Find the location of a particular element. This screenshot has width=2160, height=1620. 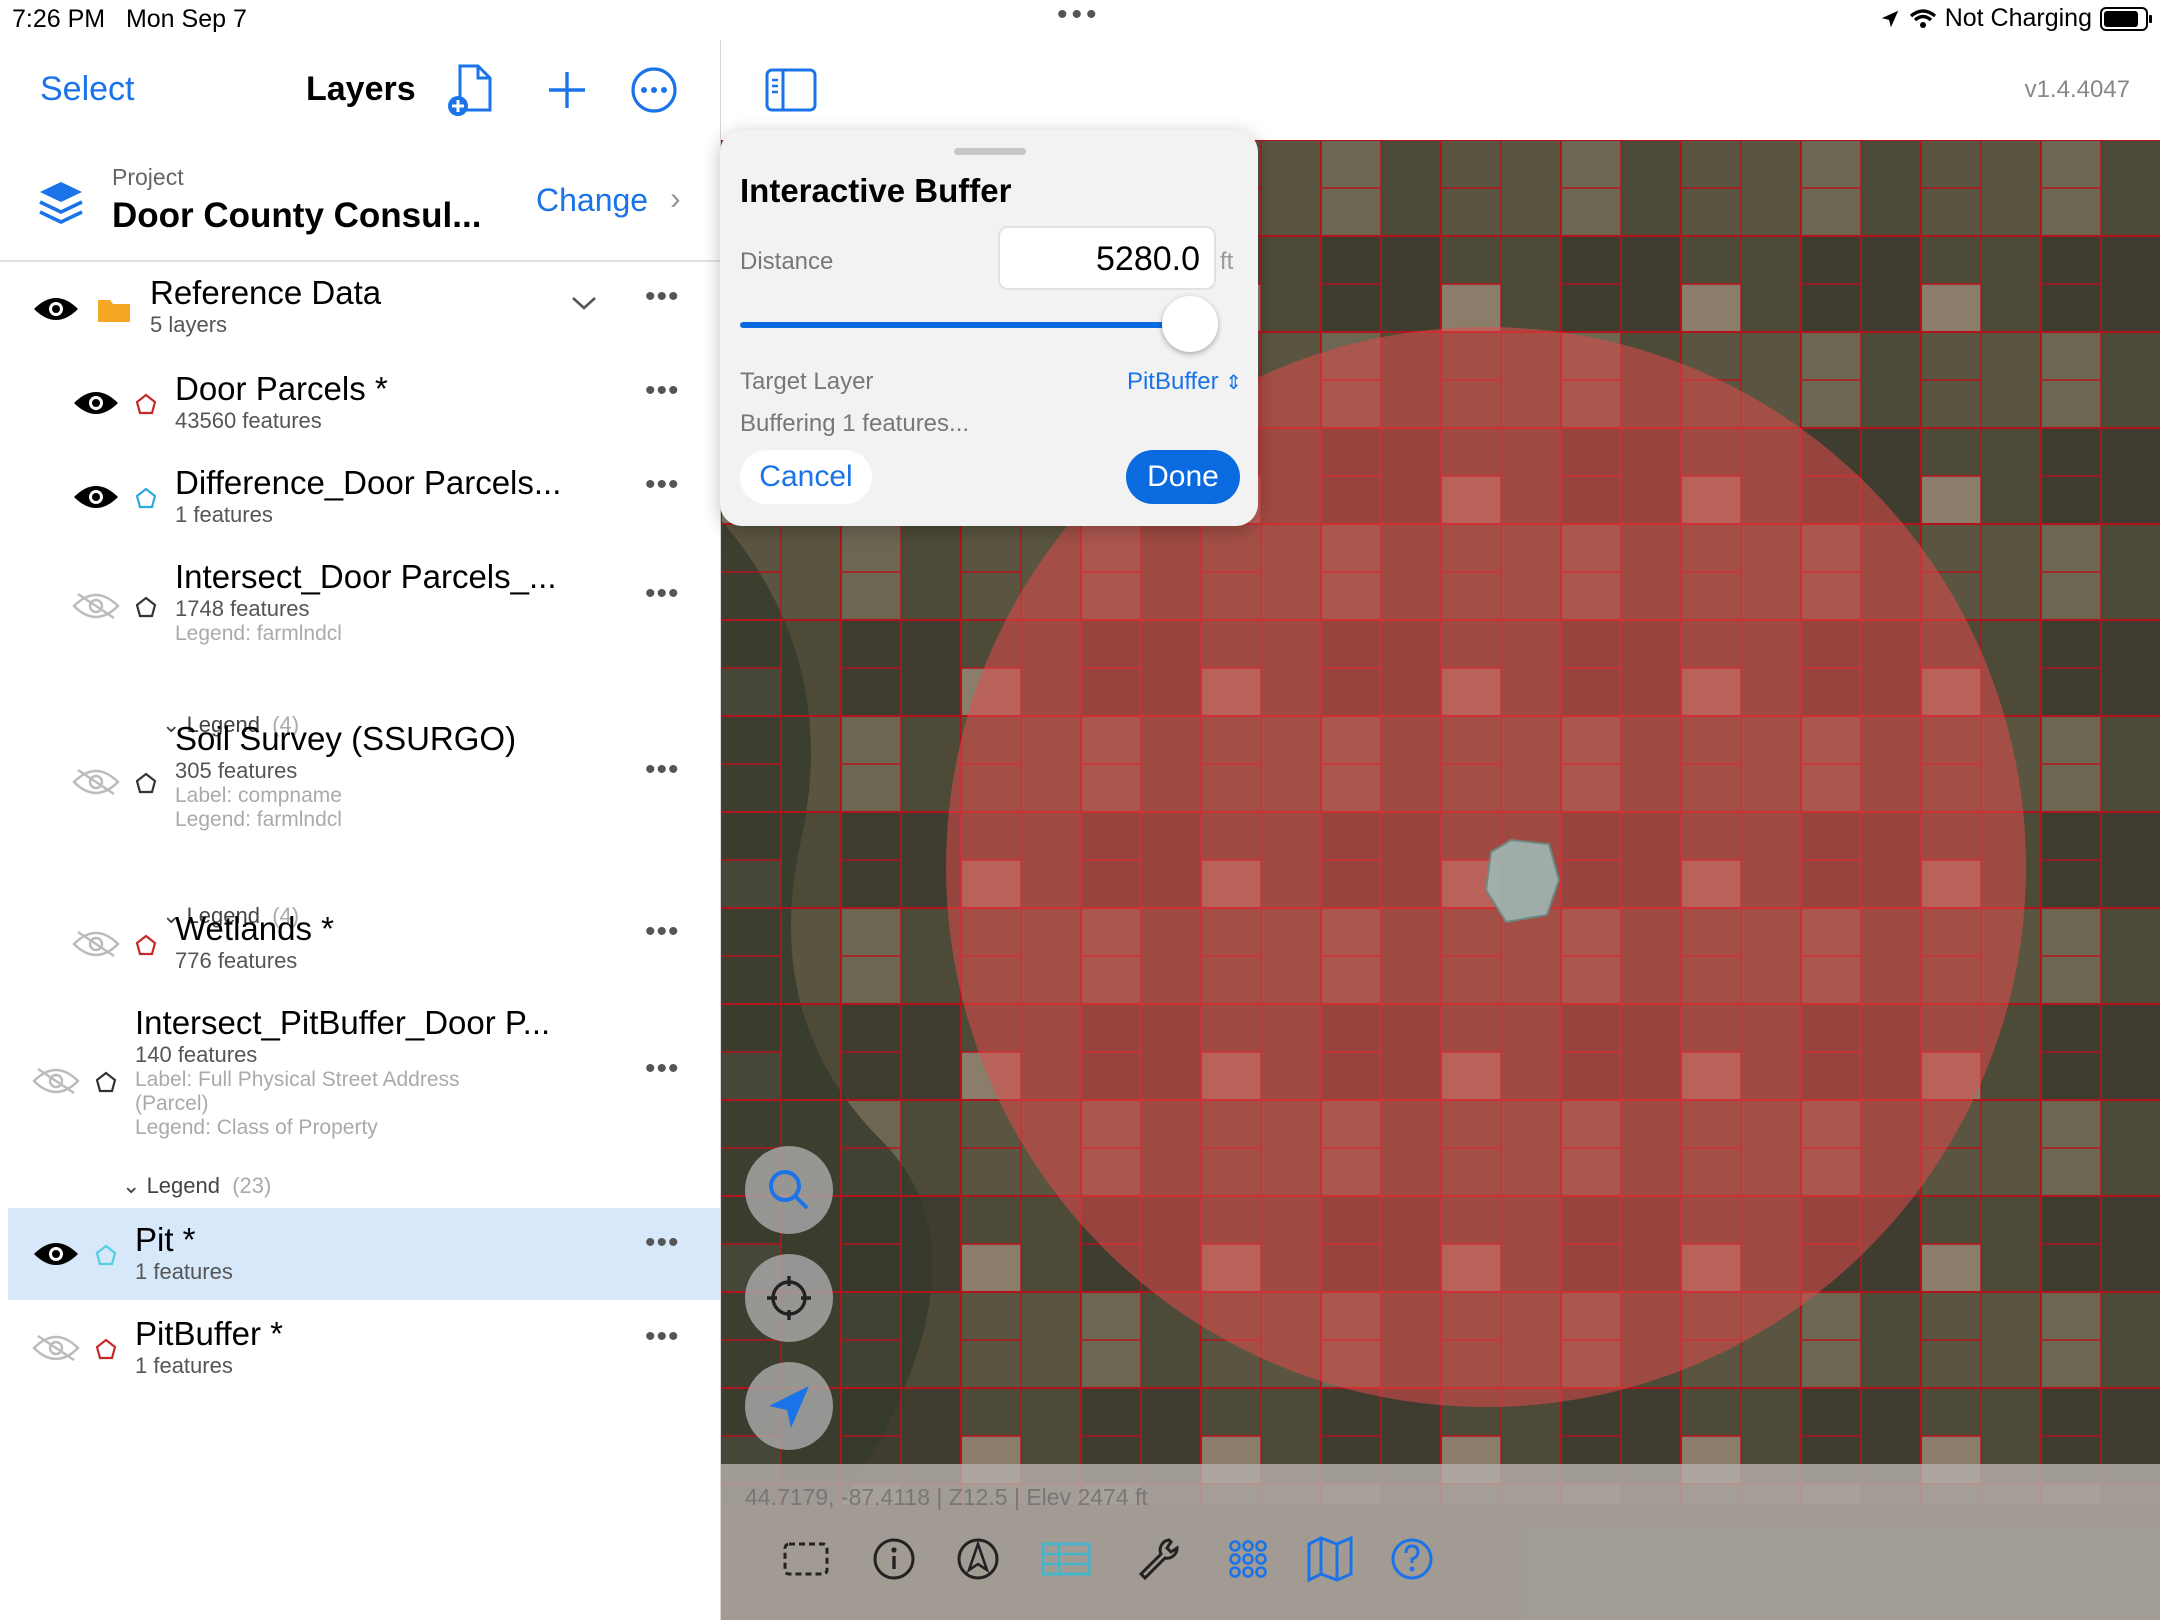

layer-features: 776 features is located at coordinates (236, 960).